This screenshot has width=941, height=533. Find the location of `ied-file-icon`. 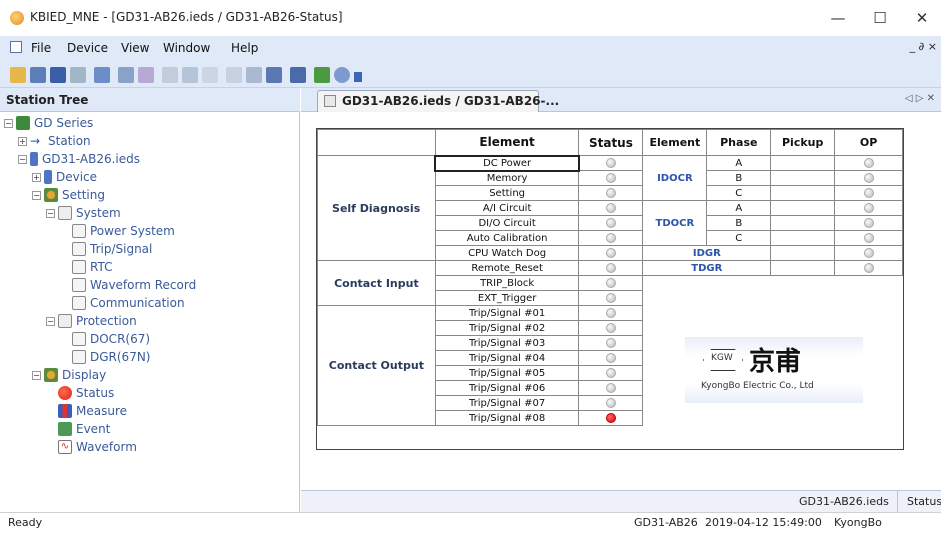

ied-file-icon is located at coordinates (34, 159).